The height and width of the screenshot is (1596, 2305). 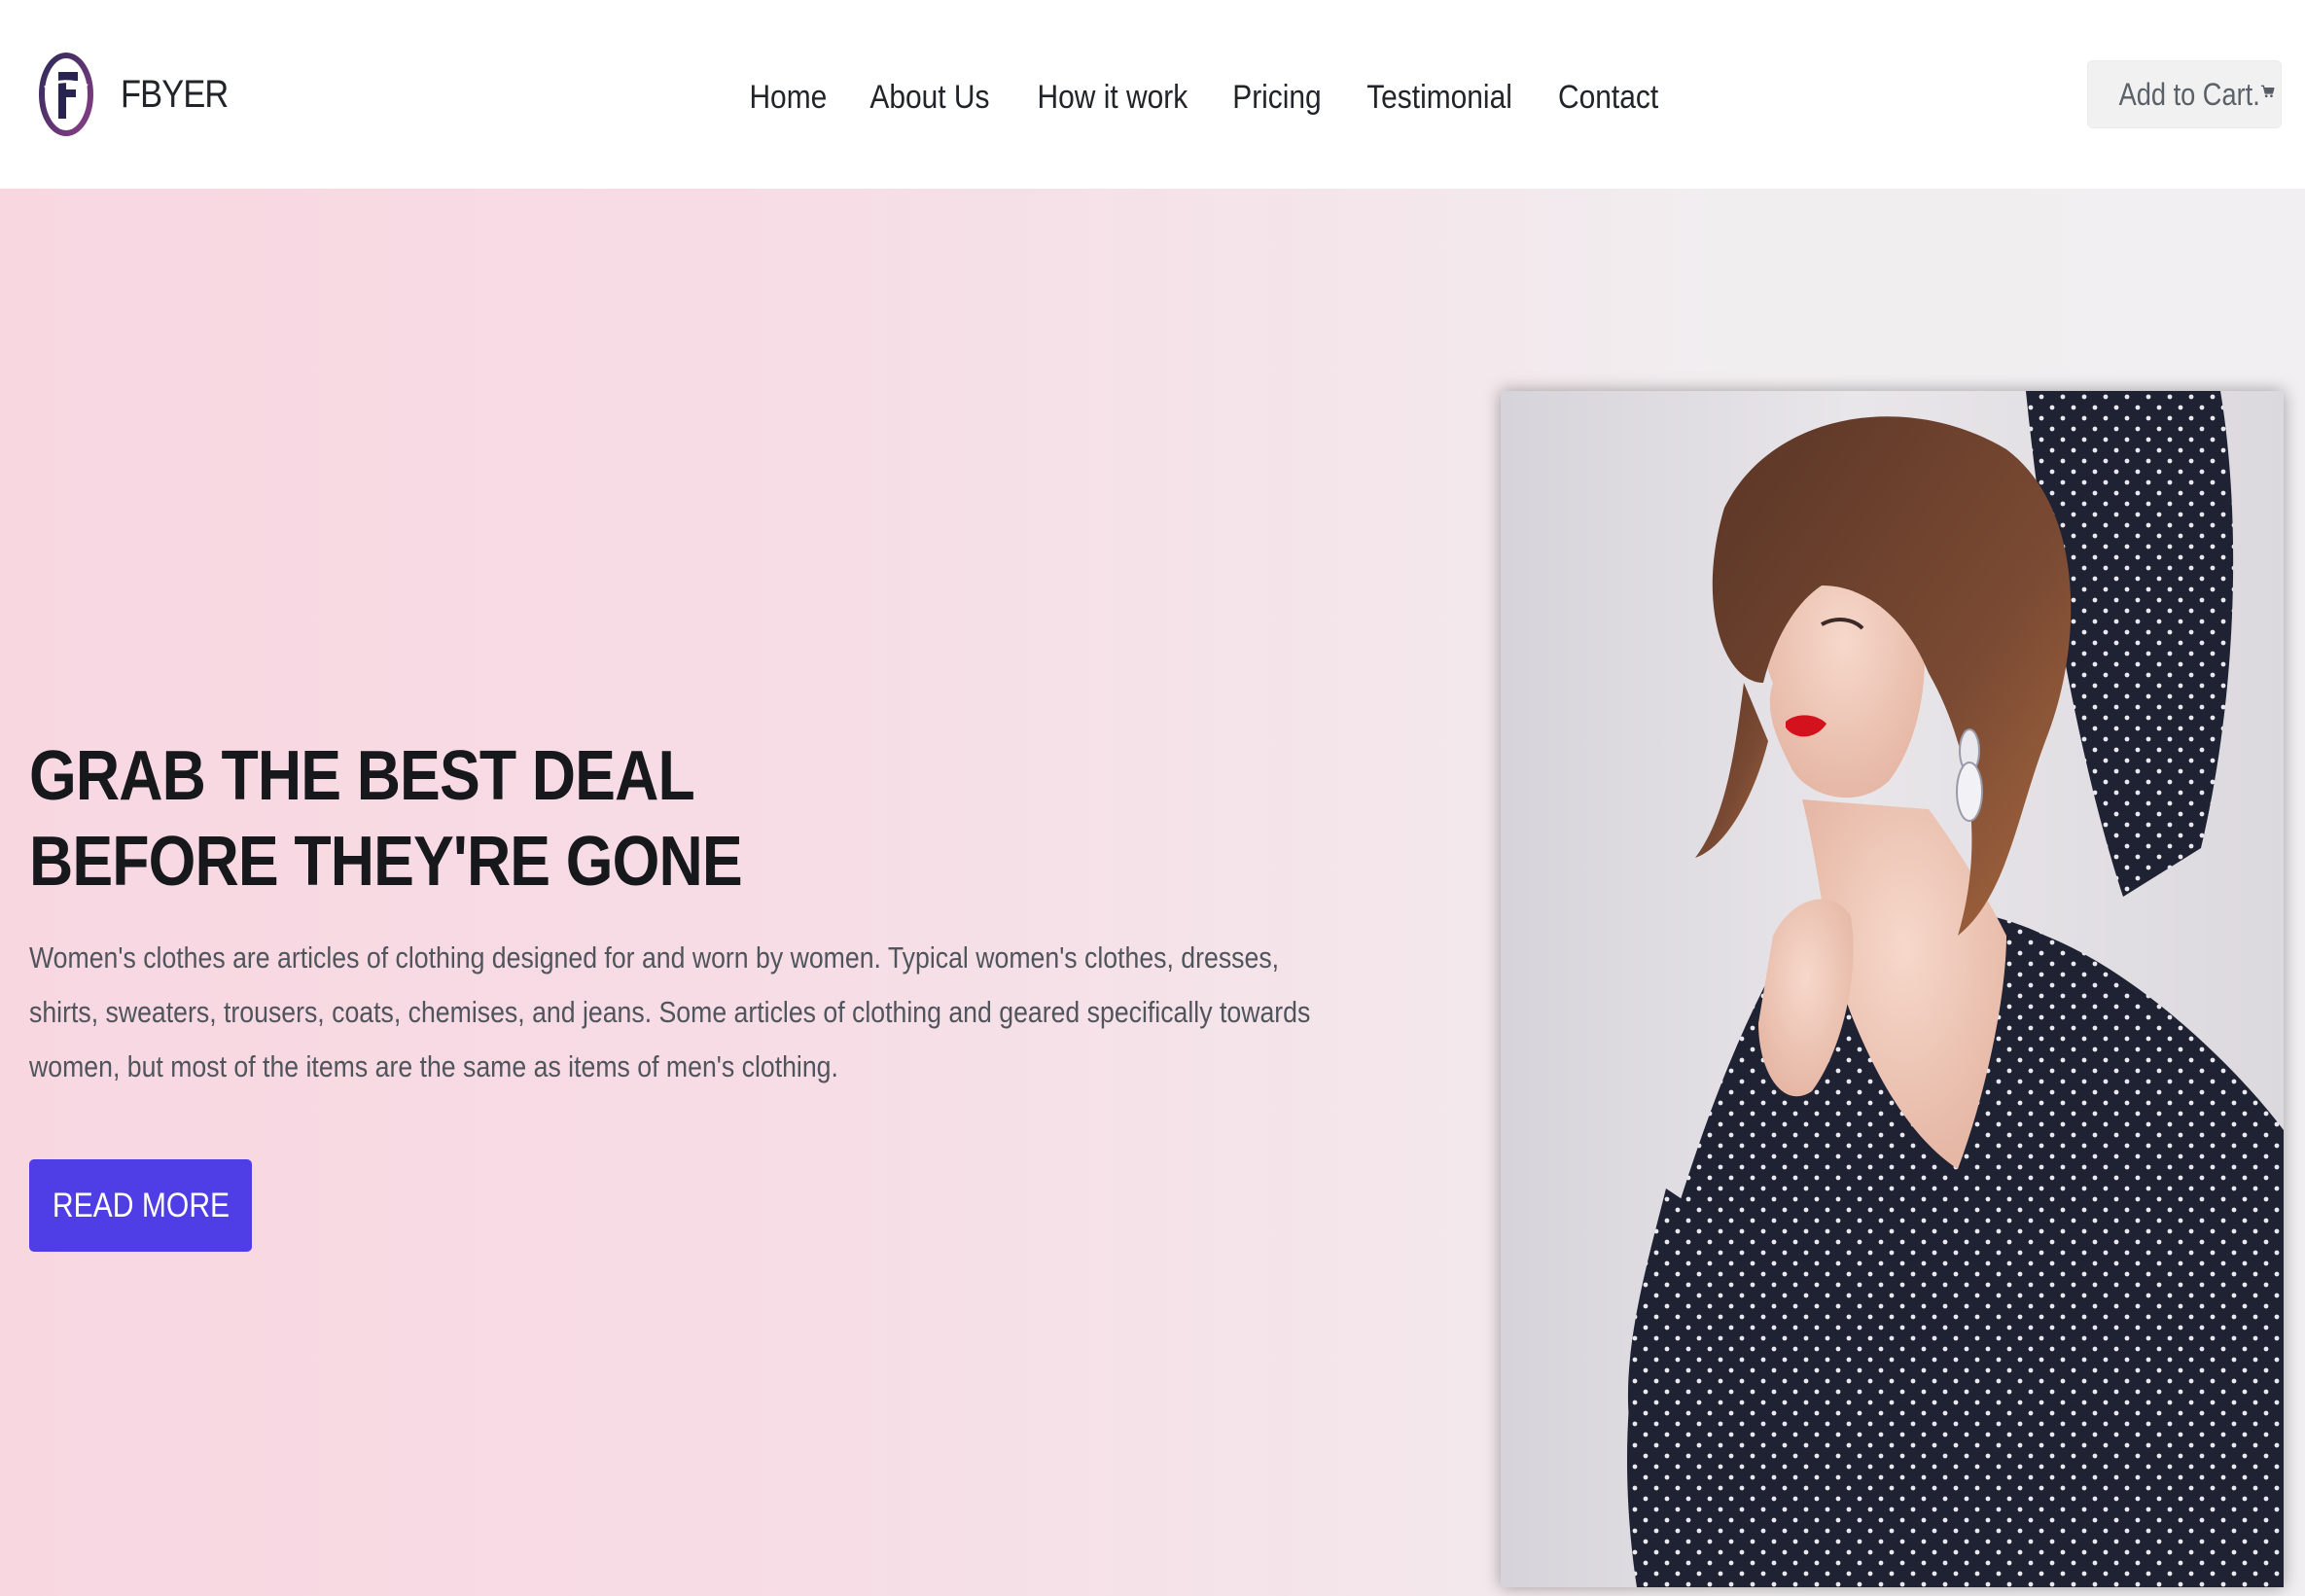 I want to click on brand-link: FBYER, so click(x=142, y=95).